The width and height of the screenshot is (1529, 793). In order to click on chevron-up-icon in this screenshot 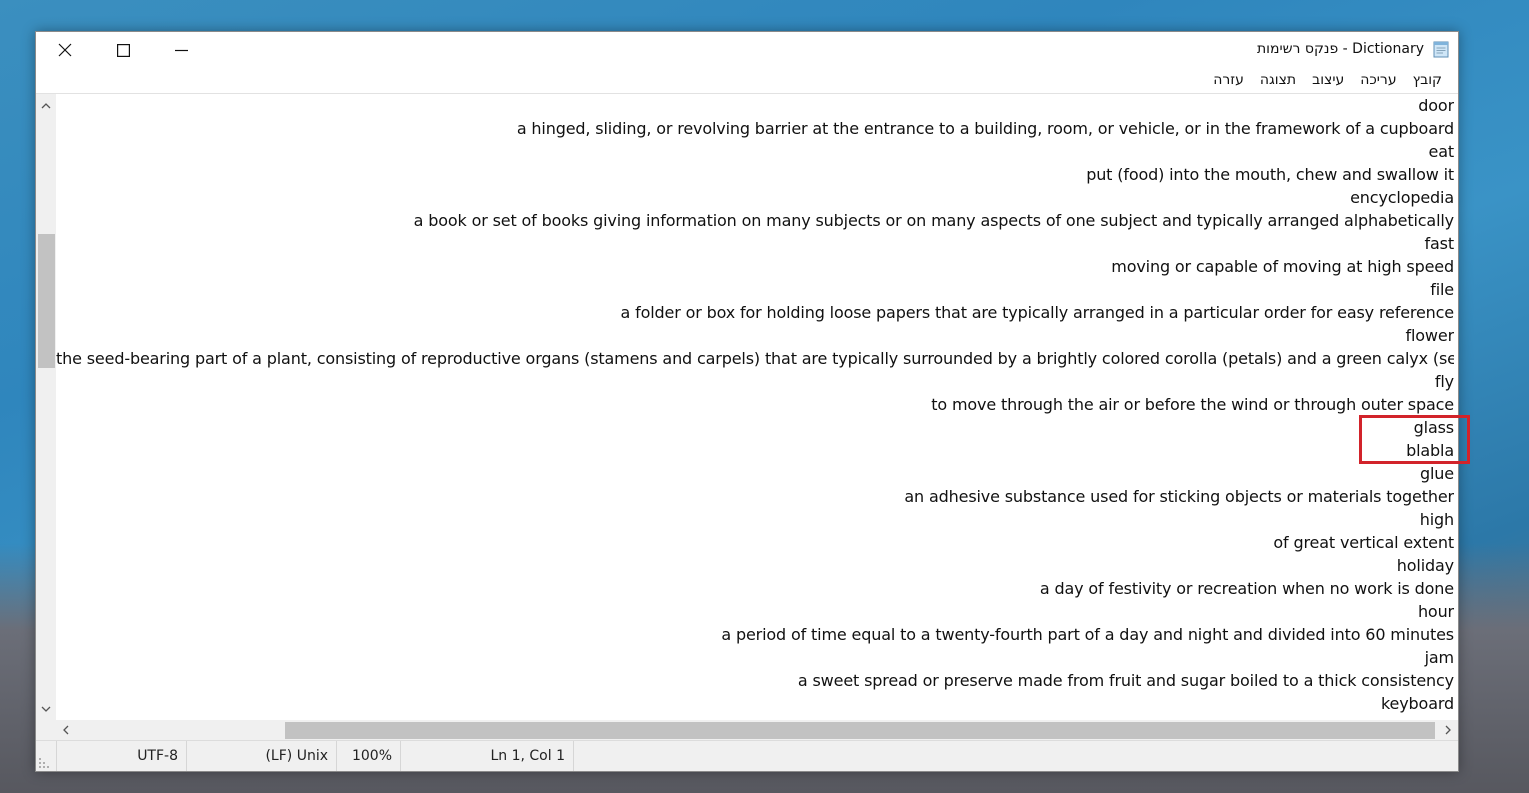, I will do `click(46, 106)`.